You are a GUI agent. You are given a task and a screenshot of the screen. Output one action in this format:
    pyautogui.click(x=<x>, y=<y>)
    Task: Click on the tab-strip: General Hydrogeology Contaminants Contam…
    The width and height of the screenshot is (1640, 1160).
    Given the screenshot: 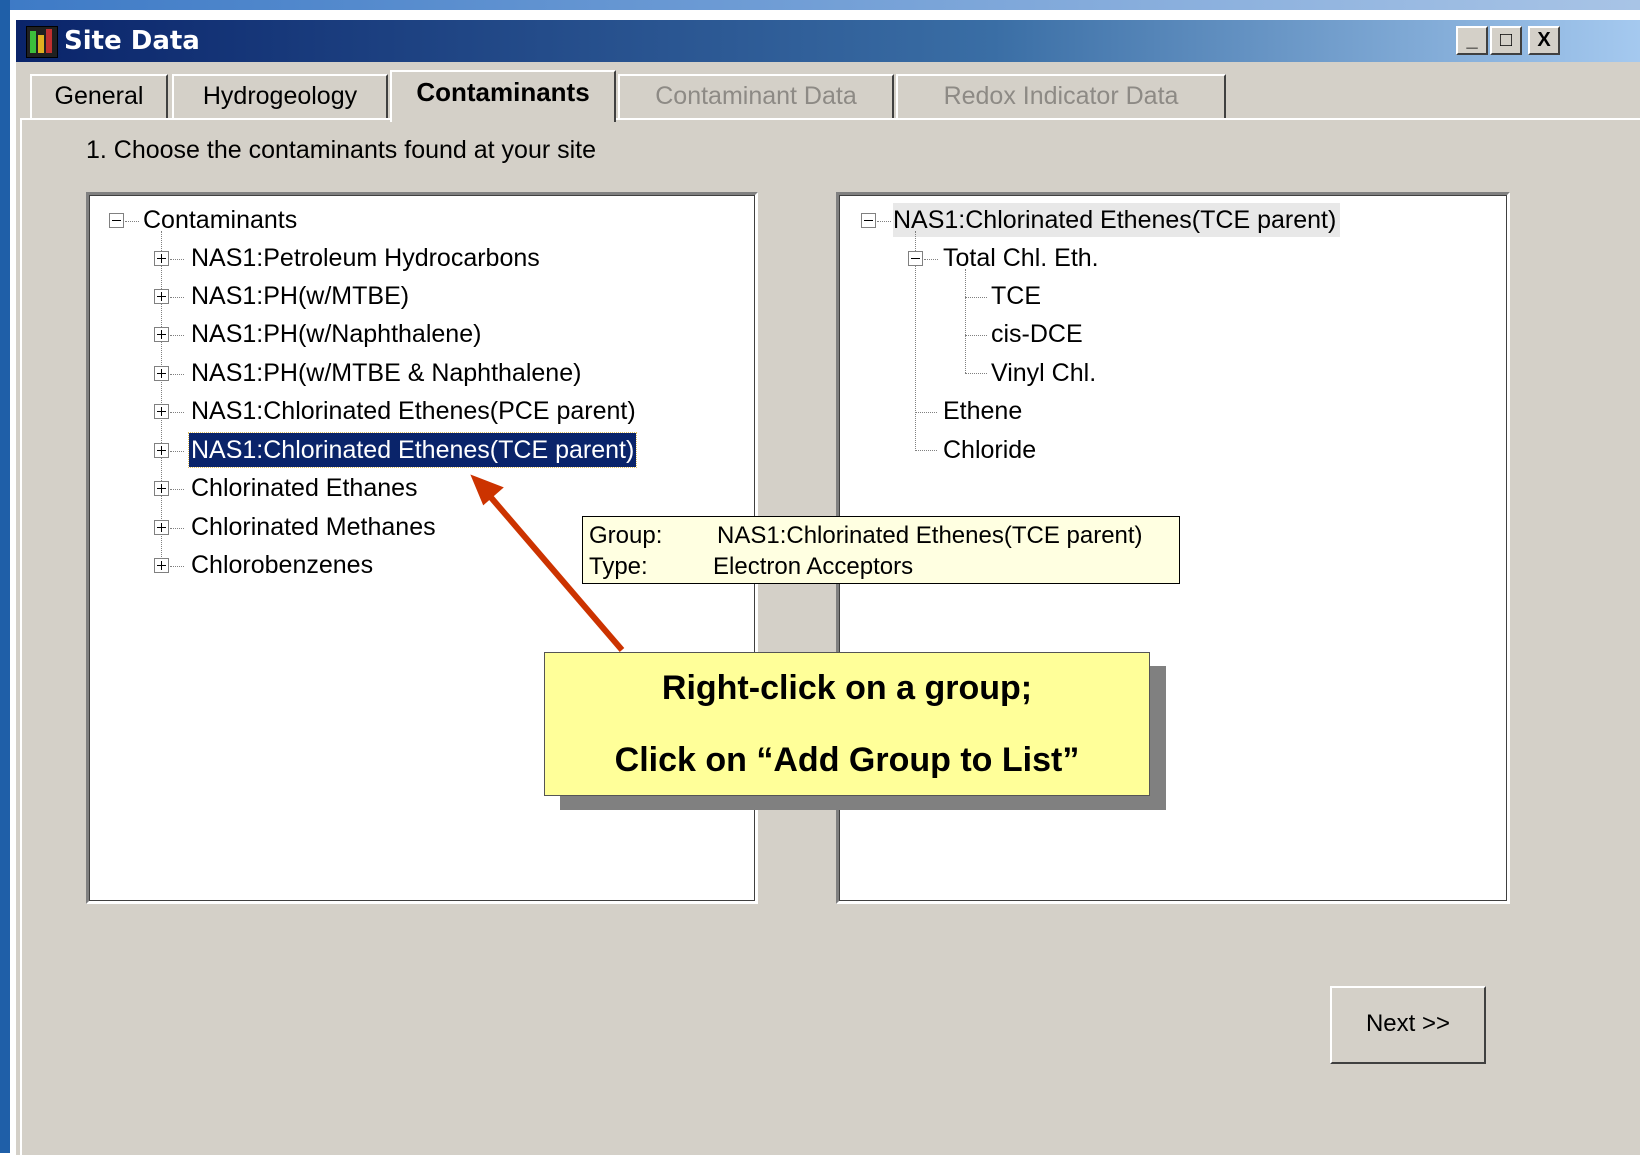 What is the action you would take?
    pyautogui.click(x=828, y=96)
    